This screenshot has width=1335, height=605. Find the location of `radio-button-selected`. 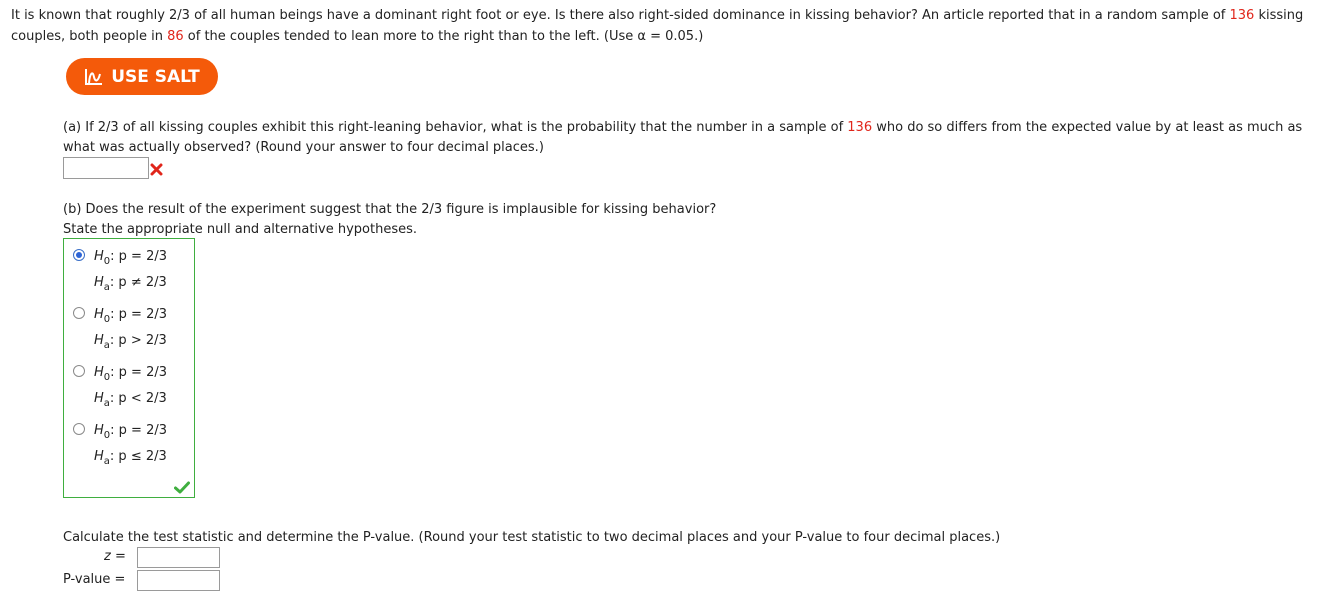

radio-button-selected is located at coordinates (79, 255).